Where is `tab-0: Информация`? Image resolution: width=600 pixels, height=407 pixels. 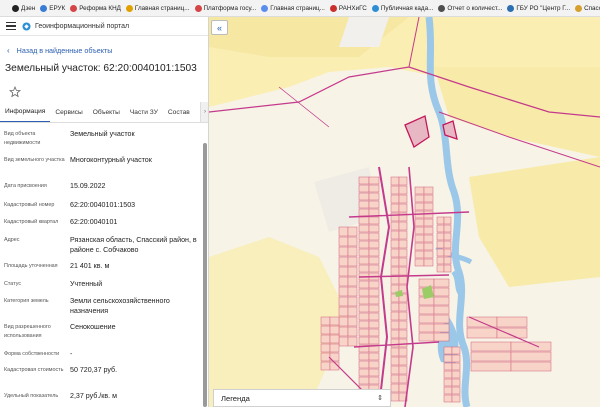
tab-0: Информация is located at coordinates (25, 112).